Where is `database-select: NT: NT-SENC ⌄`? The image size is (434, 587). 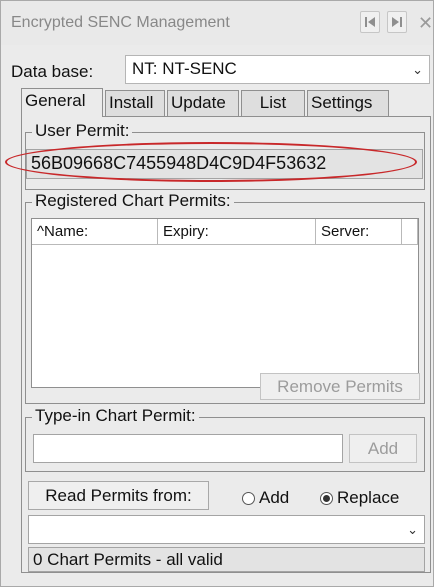 database-select: NT: NT-SENC ⌄ is located at coordinates (277, 69).